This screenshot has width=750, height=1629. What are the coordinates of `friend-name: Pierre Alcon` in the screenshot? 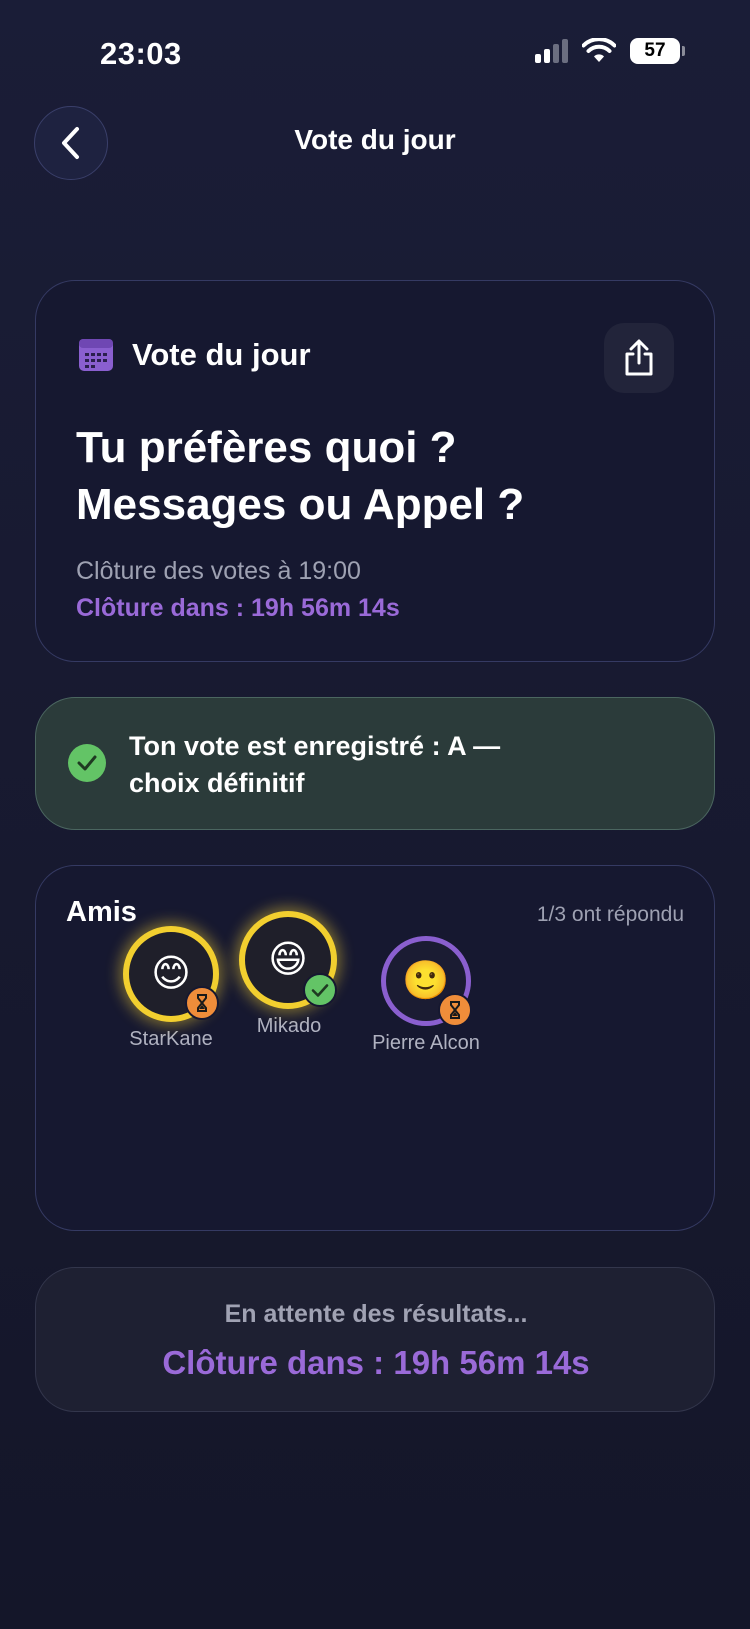 It's located at (426, 1043).